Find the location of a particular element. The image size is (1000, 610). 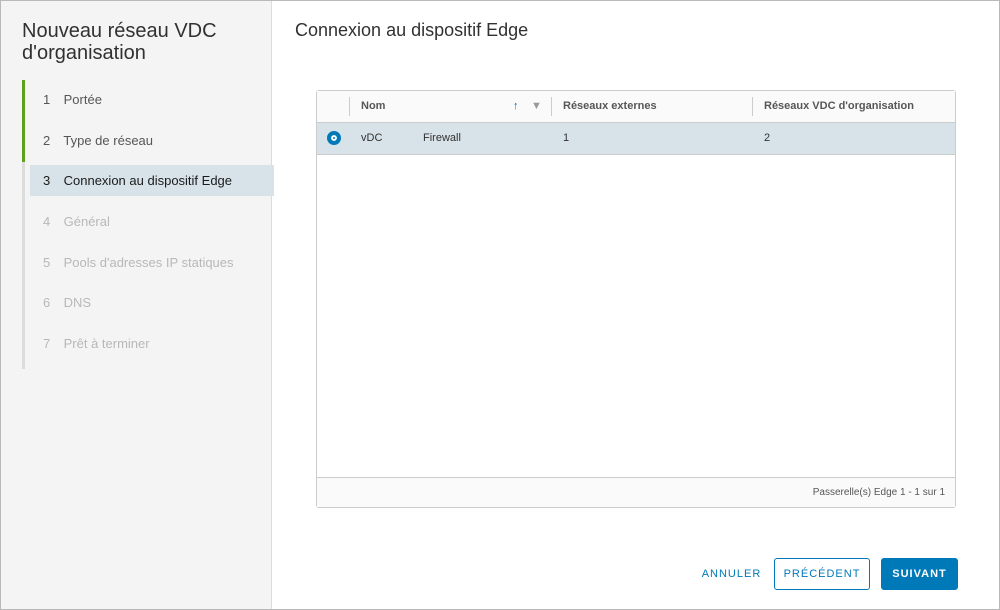

step-number: 3 is located at coordinates (47, 181).